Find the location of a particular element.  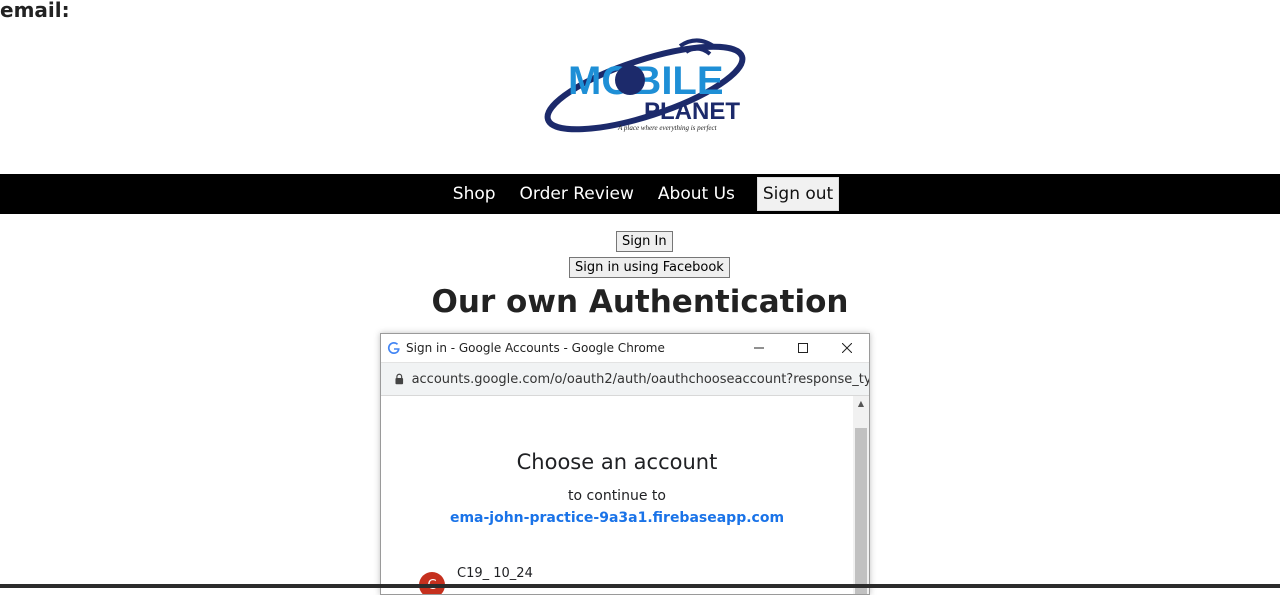

lock-icon is located at coordinates (399, 379).